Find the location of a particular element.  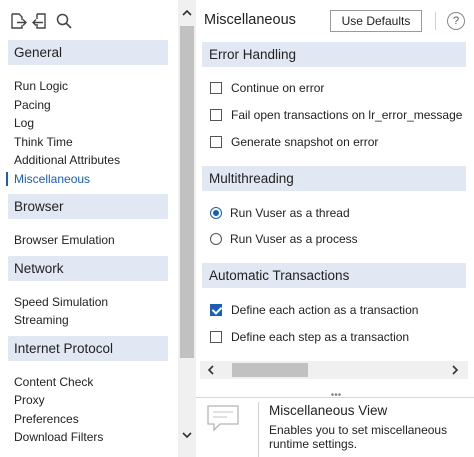

sidebar-item-preferences: Preferences is located at coordinates (88, 419).